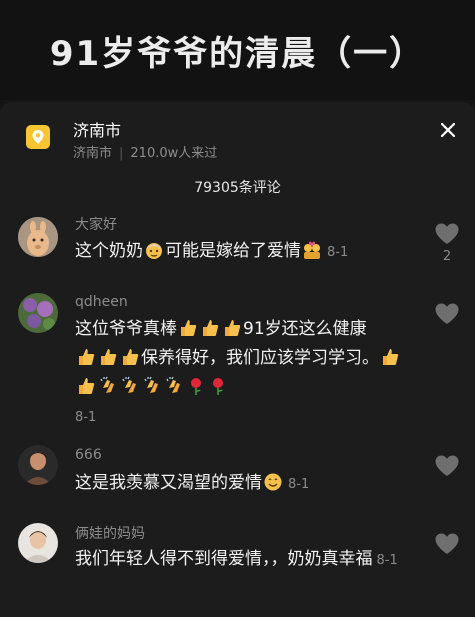 This screenshot has height=617, width=475. What do you see at coordinates (224, 559) in the screenshot?
I see `comment-text-part: 我们年轻人得不到得爱情，，奶奶真幸福` at bounding box center [224, 559].